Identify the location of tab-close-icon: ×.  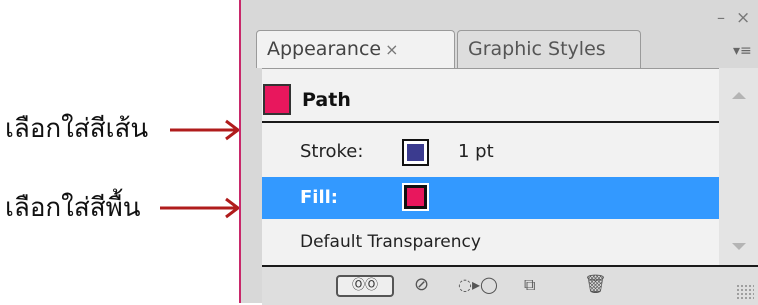
(391, 49).